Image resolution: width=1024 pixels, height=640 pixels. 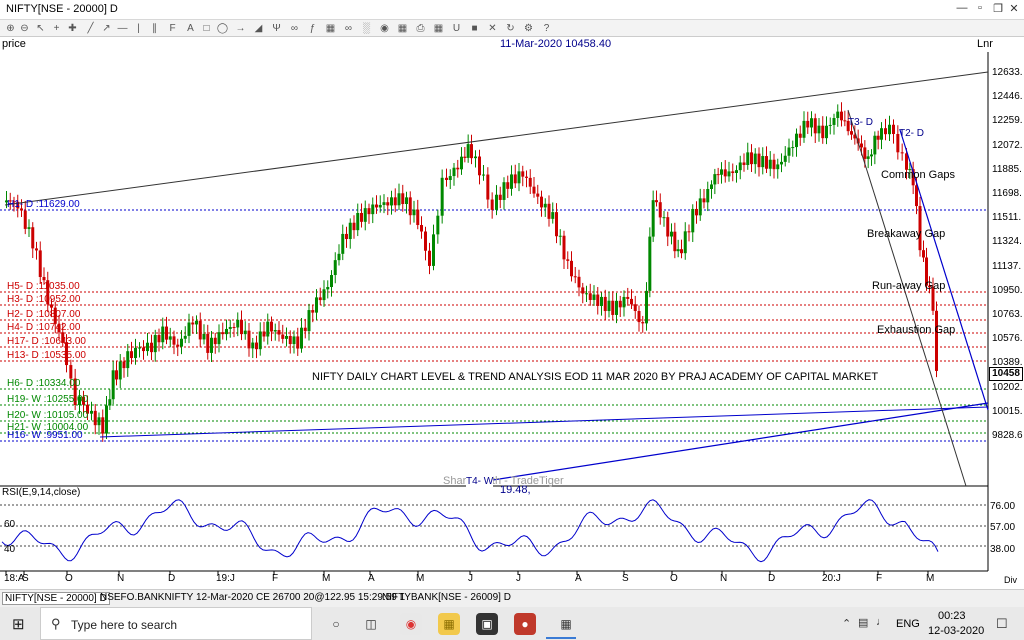 I want to click on color-icon: ◉, so click(x=384, y=28).